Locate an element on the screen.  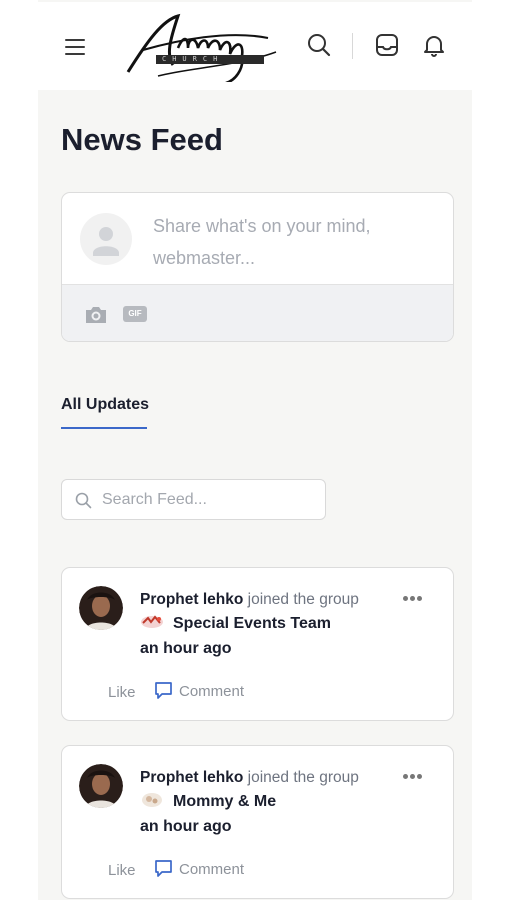
camera-icon is located at coordinates (96, 314).